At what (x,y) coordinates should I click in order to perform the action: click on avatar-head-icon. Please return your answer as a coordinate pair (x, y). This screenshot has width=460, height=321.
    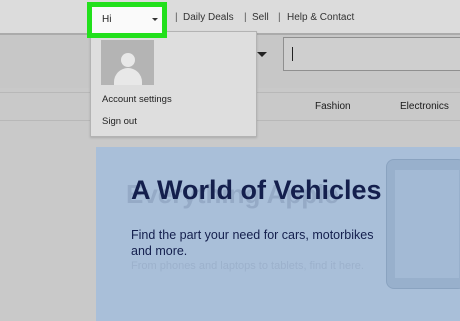
    Looking at the image, I should click on (128, 60).